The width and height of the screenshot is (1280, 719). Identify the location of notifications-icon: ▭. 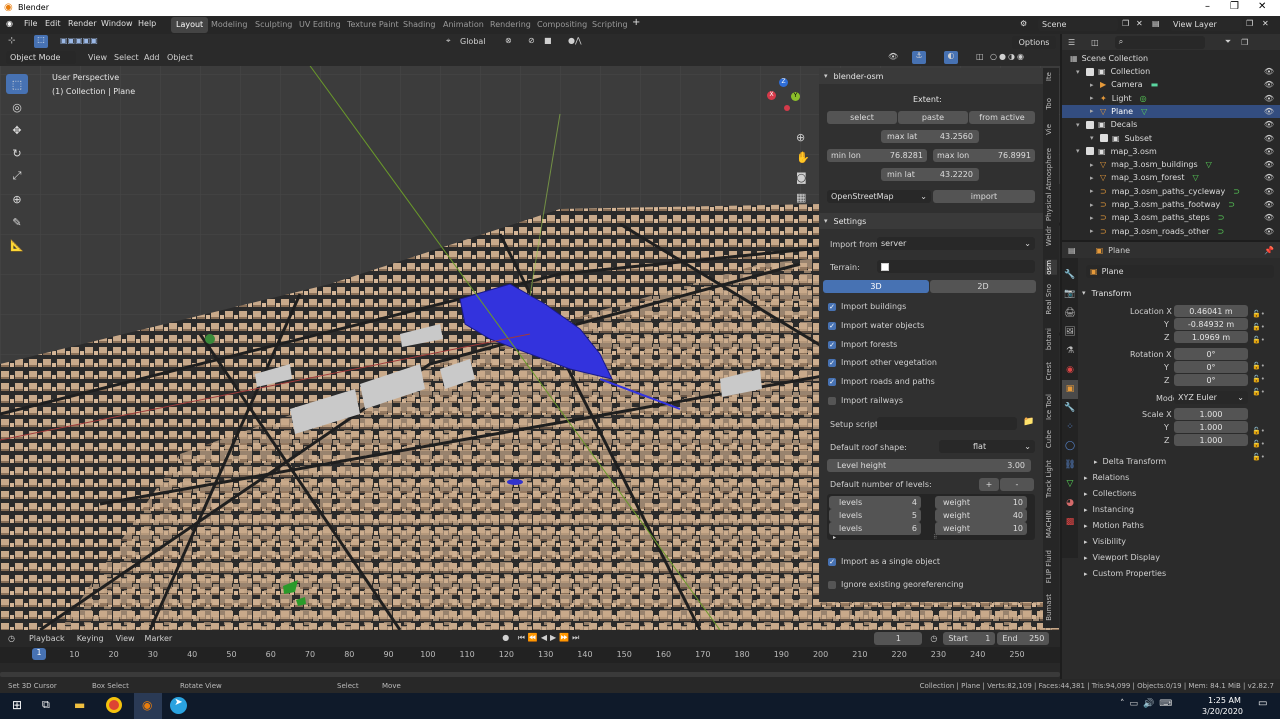
(1262, 703).